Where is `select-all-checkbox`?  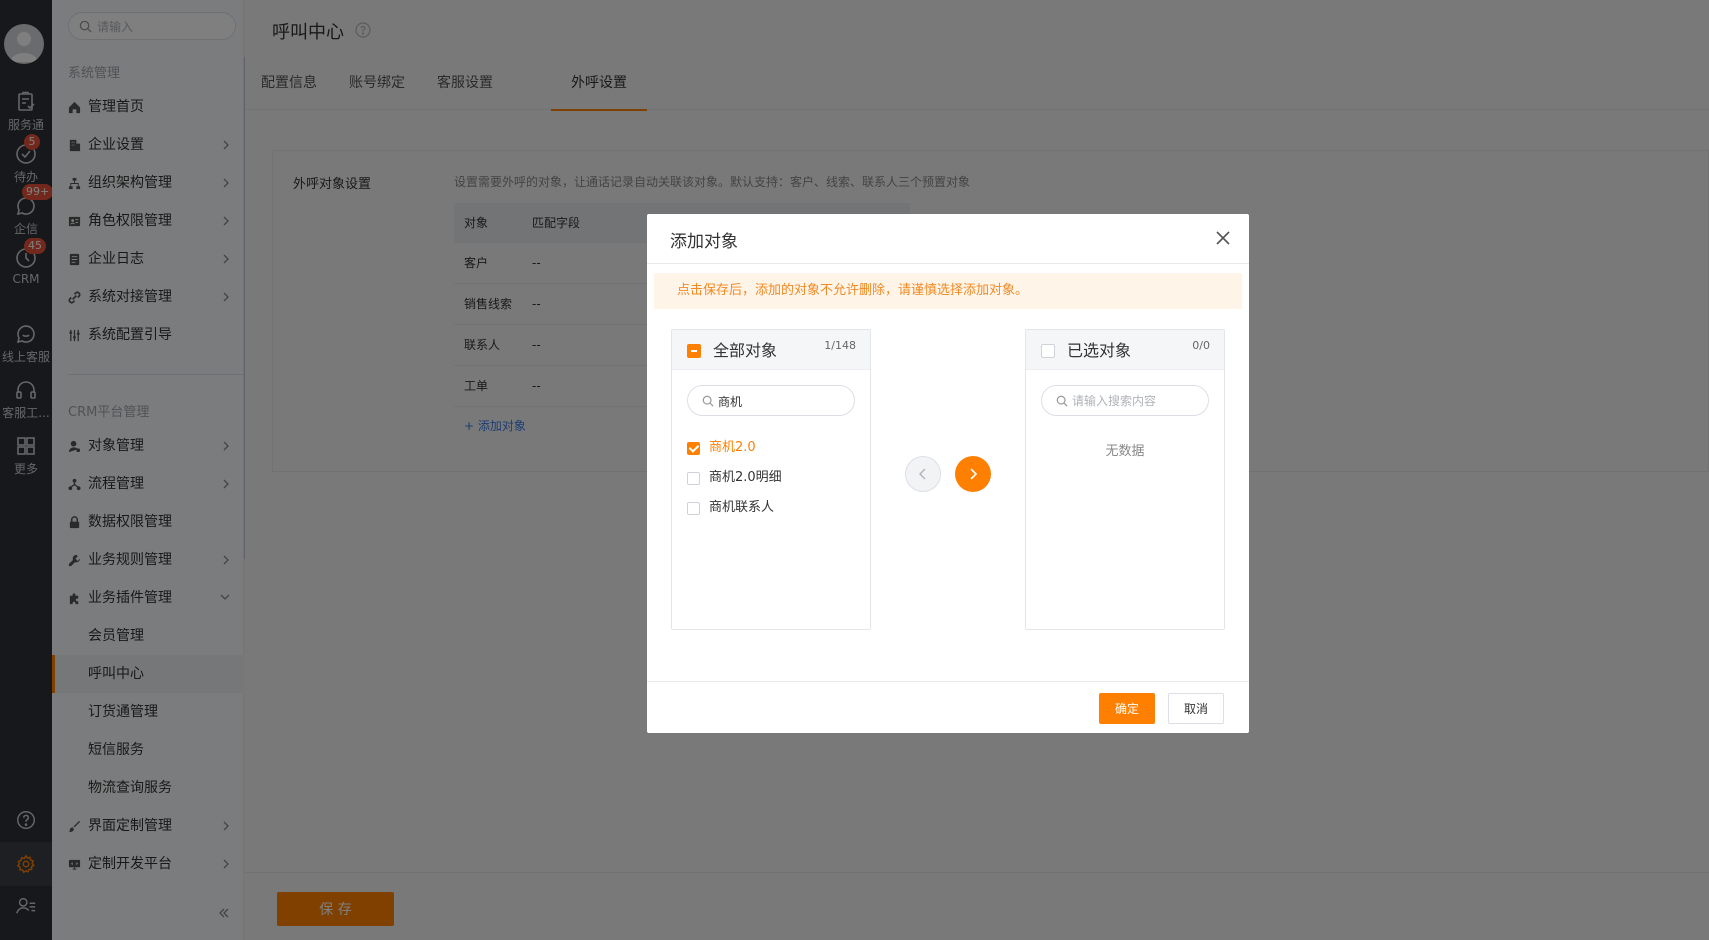
select-all-checkbox is located at coordinates (694, 351).